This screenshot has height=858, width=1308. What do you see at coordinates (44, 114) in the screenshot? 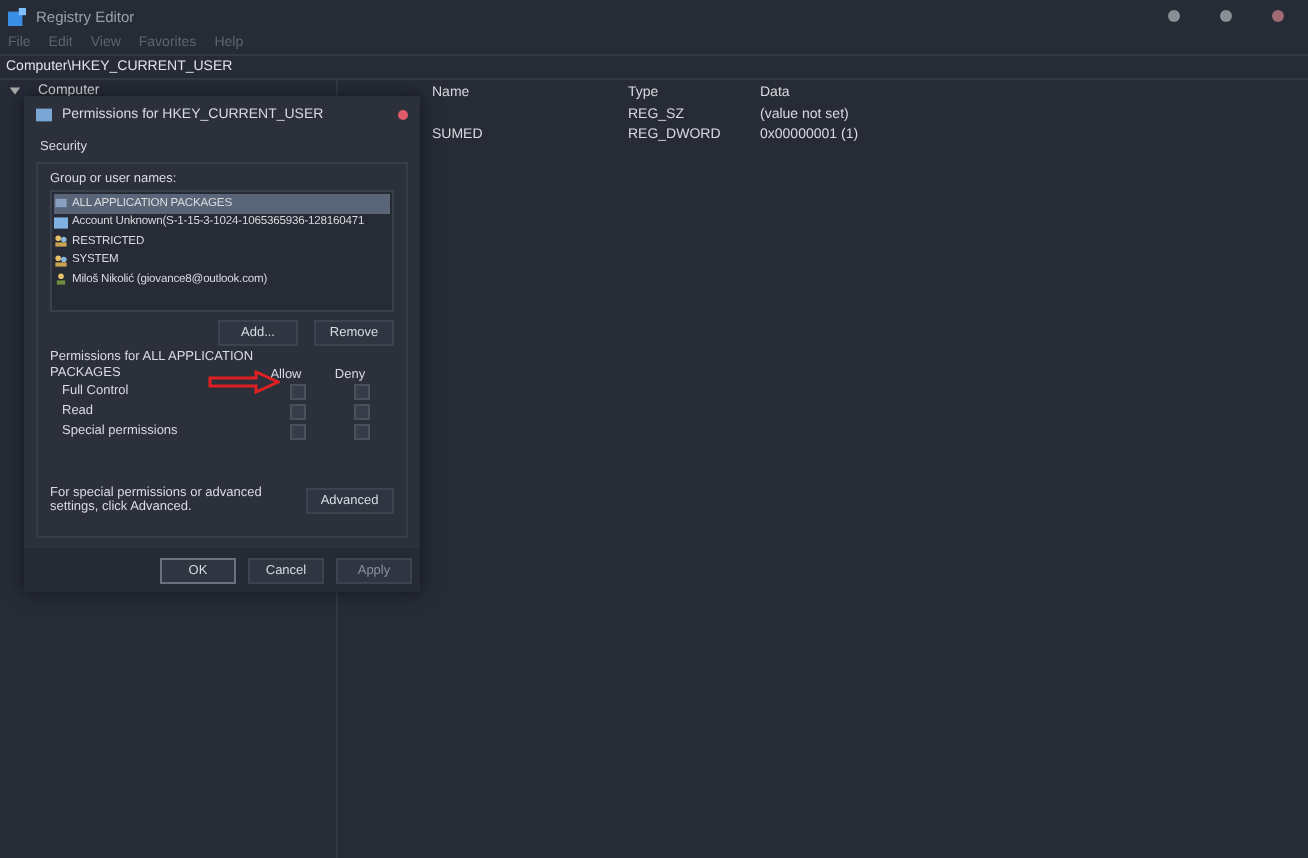
I see `folder-icon` at bounding box center [44, 114].